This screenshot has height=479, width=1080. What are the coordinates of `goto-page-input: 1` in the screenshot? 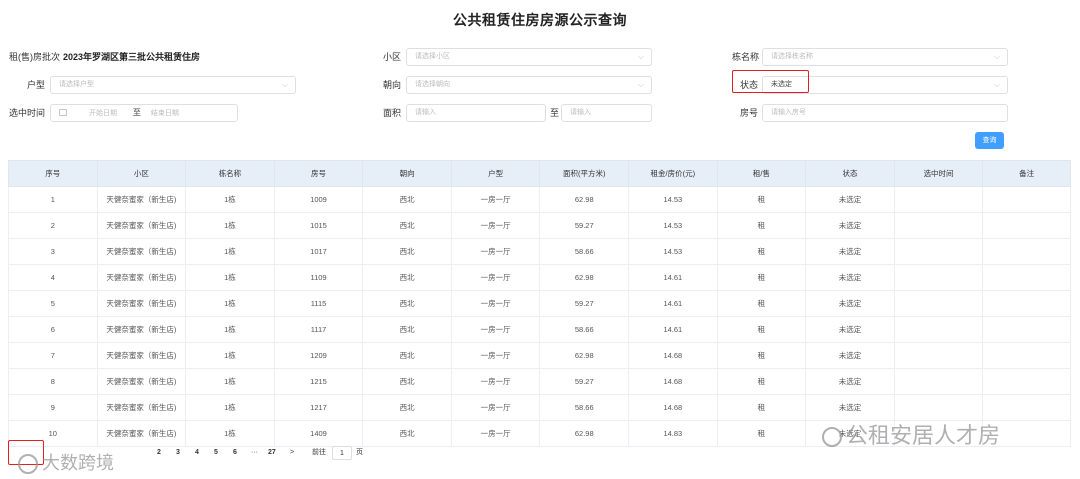 It's located at (342, 453).